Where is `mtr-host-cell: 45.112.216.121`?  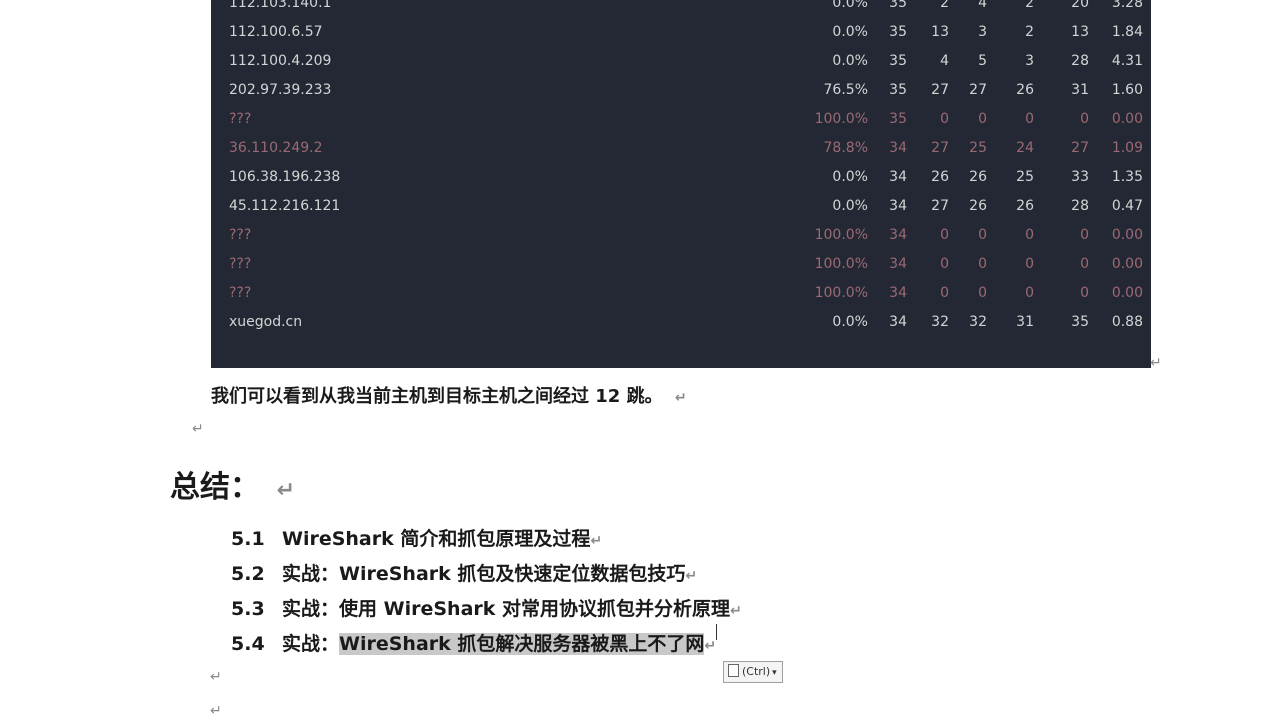 mtr-host-cell: 45.112.216.121 is located at coordinates (285, 206).